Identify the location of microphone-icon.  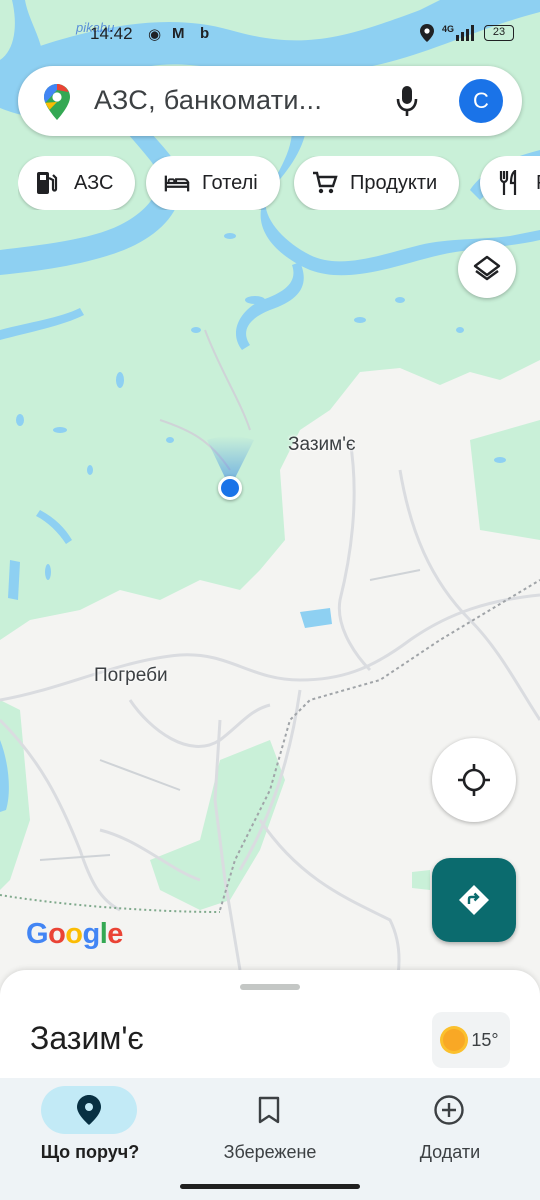
(407, 101).